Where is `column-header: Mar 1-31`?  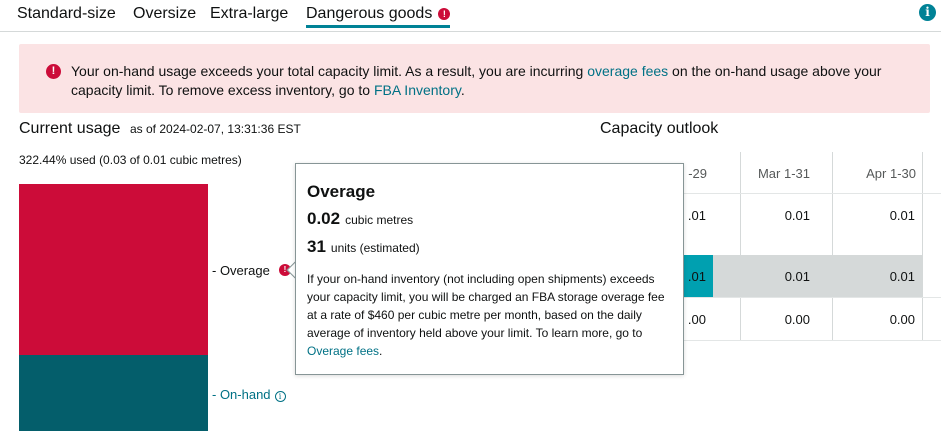
column-header: Mar 1-31 is located at coordinates (783, 173).